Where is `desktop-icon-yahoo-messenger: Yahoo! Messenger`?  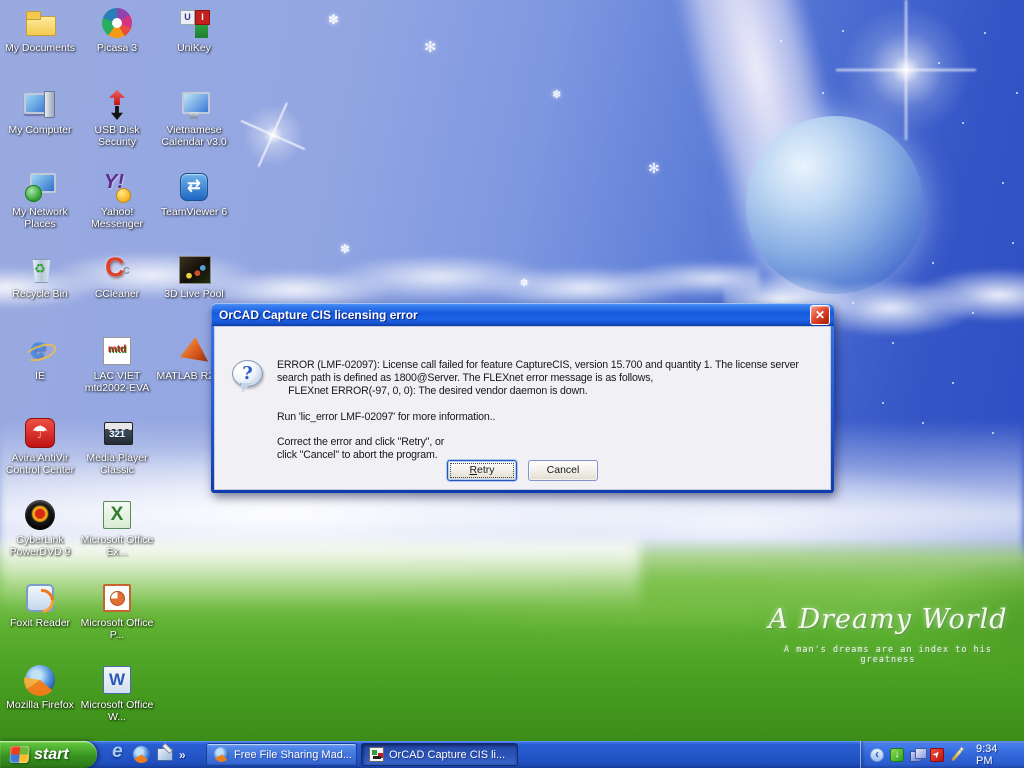
desktop-icon-yahoo-messenger: Yahoo! Messenger is located at coordinates (117, 200).